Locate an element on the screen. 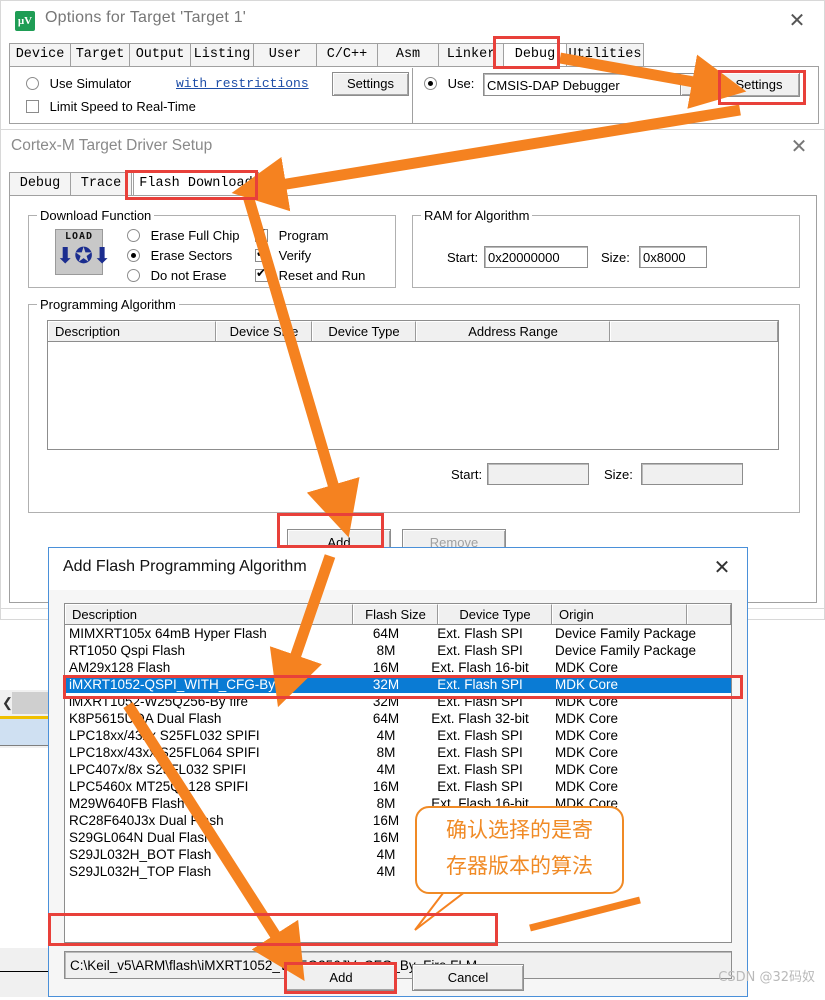 The width and height of the screenshot is (825, 1000). do-not-erase-label: Do not Erase is located at coordinates (188, 275).